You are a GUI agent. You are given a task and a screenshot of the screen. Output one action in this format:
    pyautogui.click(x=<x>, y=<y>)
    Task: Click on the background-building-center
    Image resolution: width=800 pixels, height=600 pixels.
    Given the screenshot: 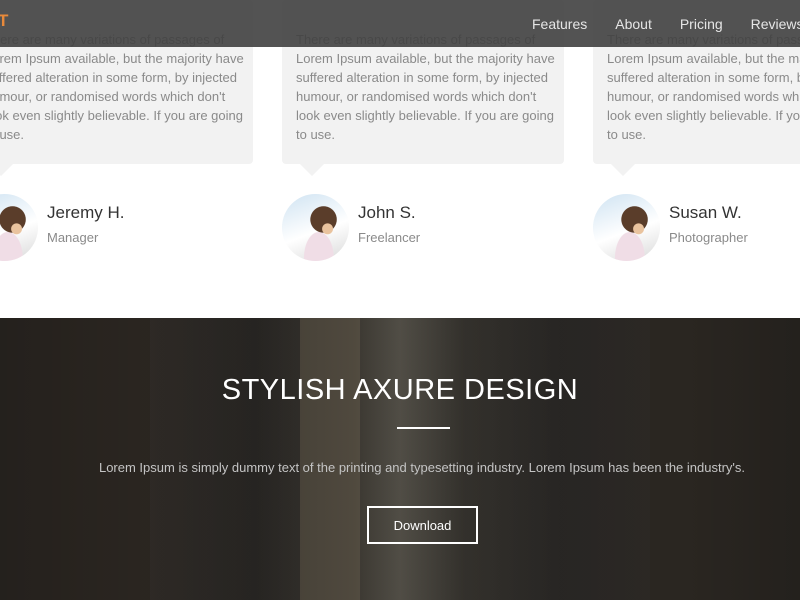 What is the action you would take?
    pyautogui.click(x=330, y=459)
    